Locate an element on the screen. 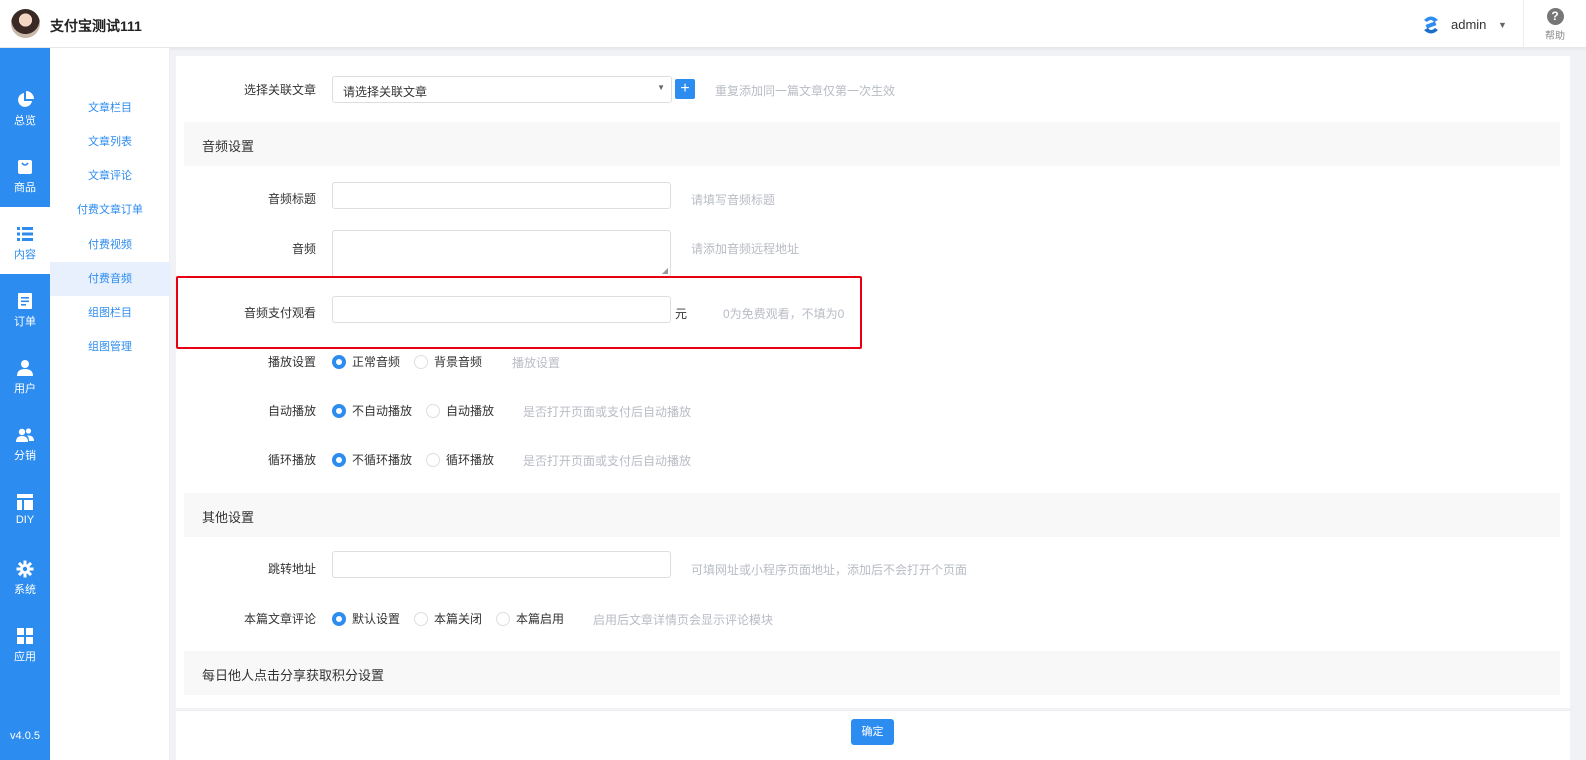 The width and height of the screenshot is (1586, 760). radio-label: 本篇启用 is located at coordinates (540, 619).